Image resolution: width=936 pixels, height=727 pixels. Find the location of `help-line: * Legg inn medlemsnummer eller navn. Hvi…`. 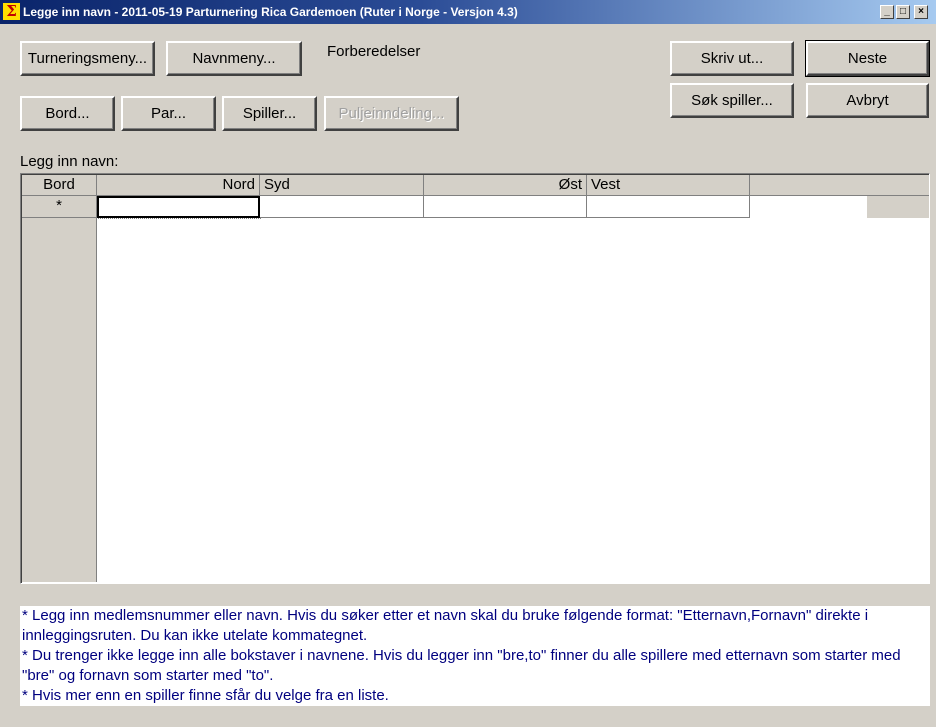

help-line: * Legg inn medlemsnummer eller navn. Hvi… is located at coordinates (445, 625).